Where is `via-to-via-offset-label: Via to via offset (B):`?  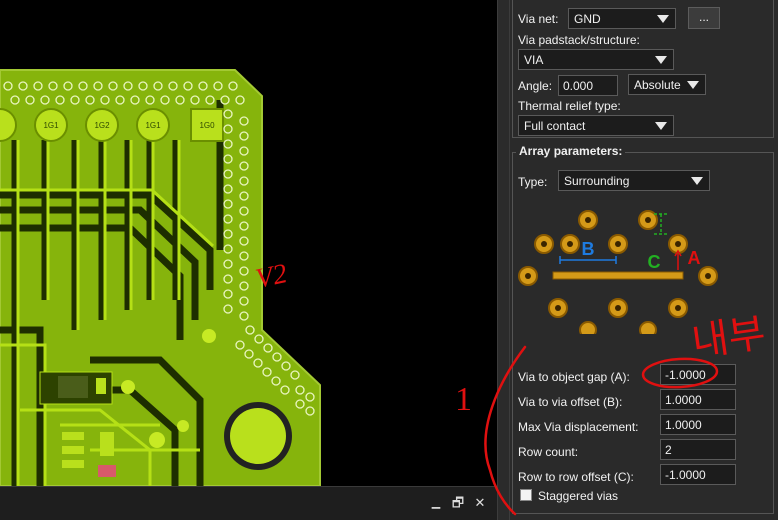
via-to-via-offset-label: Via to via offset (B): is located at coordinates (570, 402).